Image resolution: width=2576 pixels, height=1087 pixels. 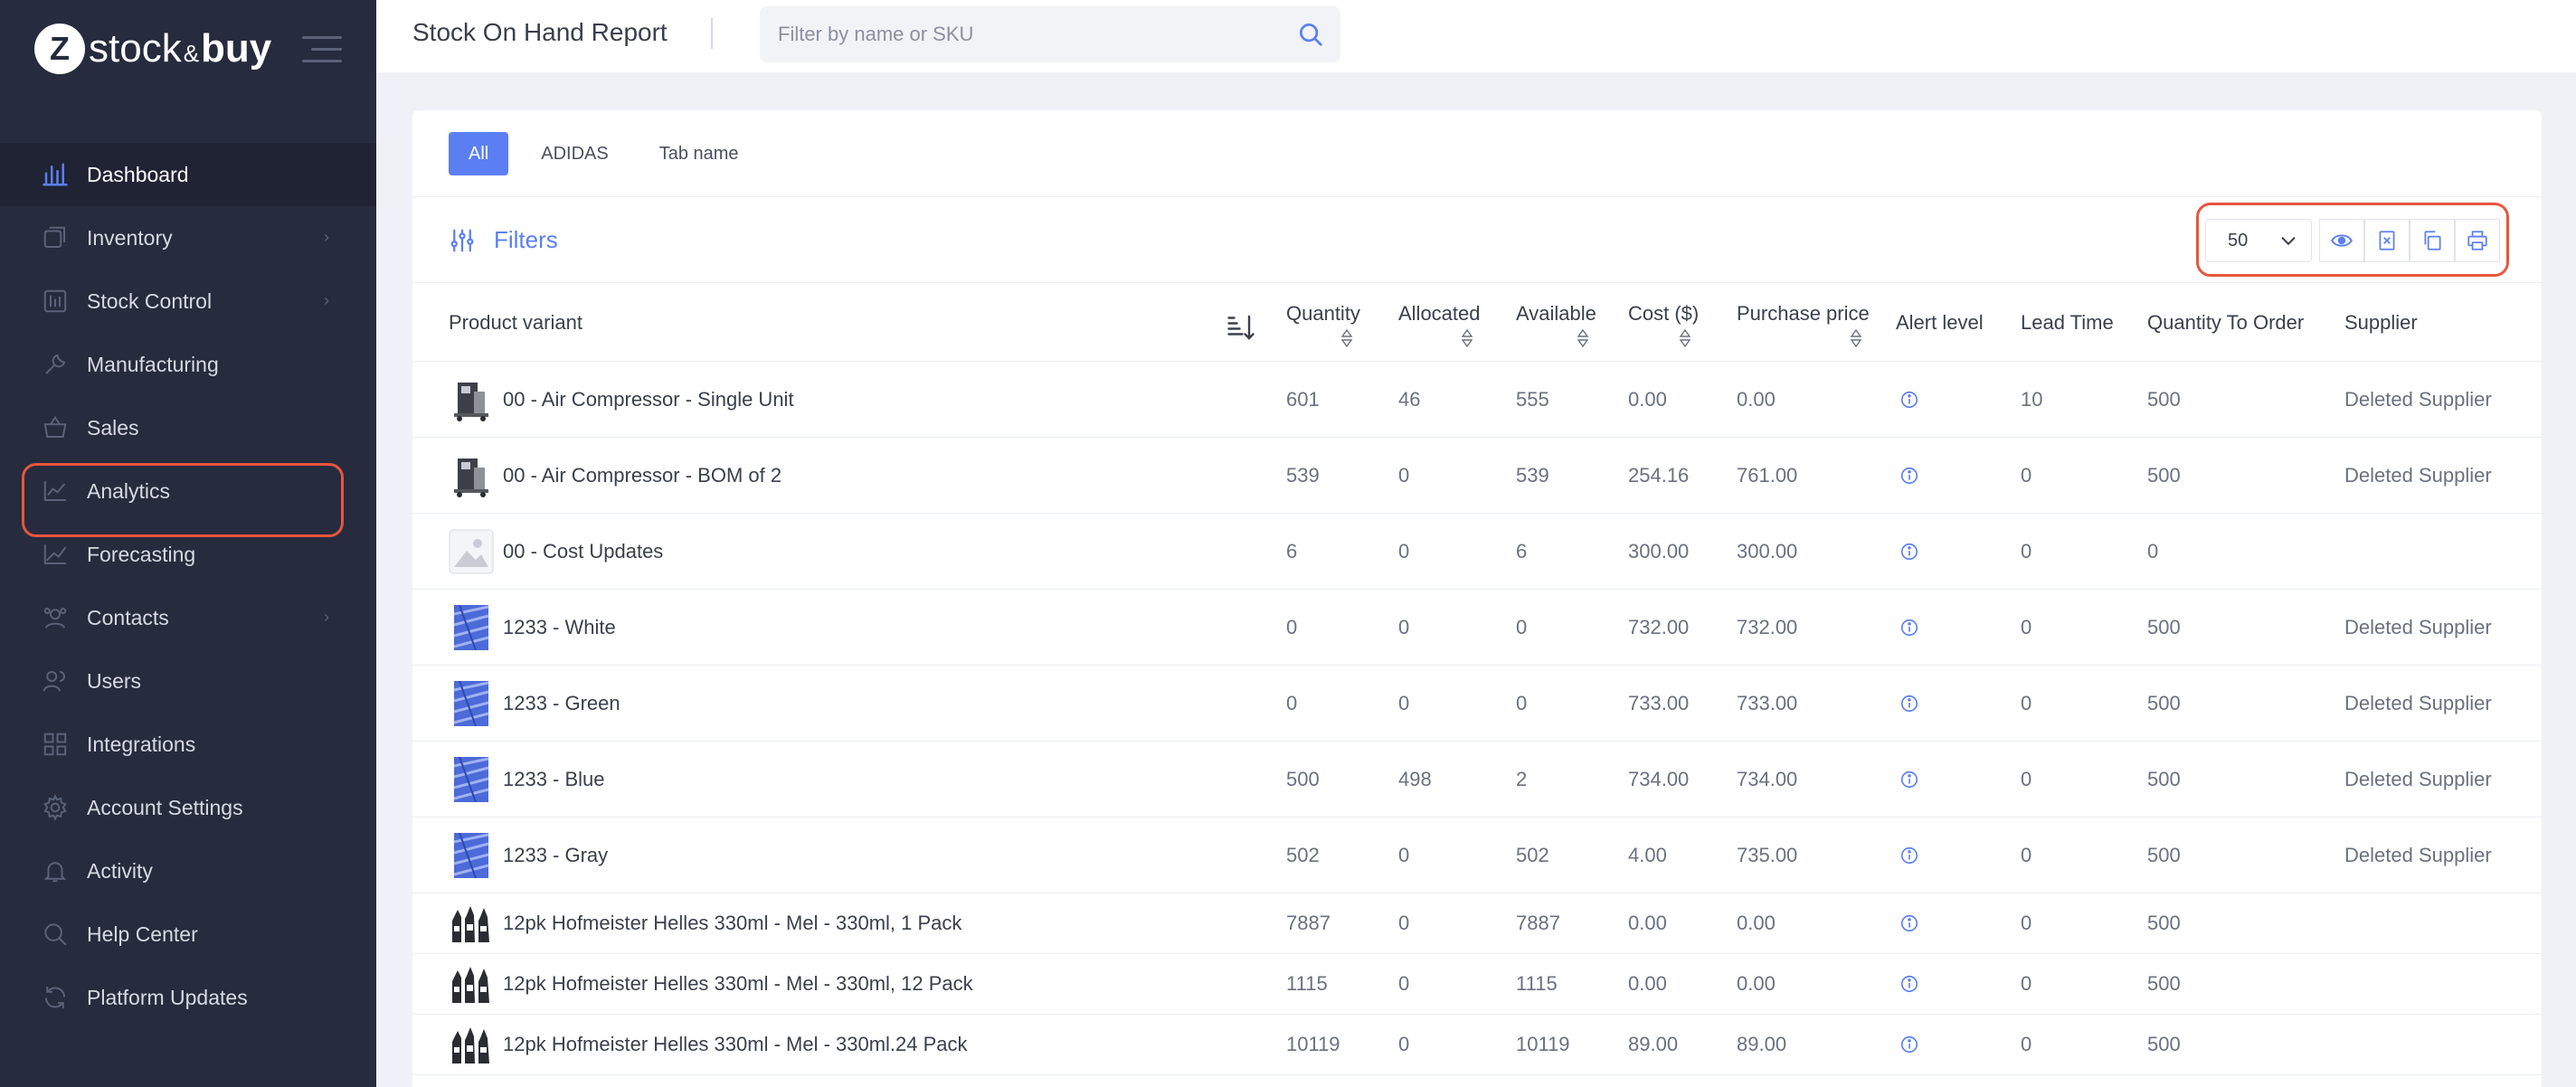 I want to click on product-name: 1233 - White, so click(x=559, y=627).